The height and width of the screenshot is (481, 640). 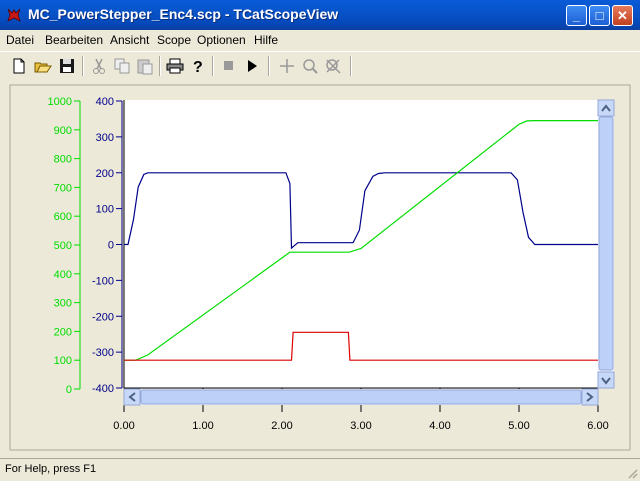 What do you see at coordinates (221, 40) in the screenshot?
I see `menu-optionen: Optionen` at bounding box center [221, 40].